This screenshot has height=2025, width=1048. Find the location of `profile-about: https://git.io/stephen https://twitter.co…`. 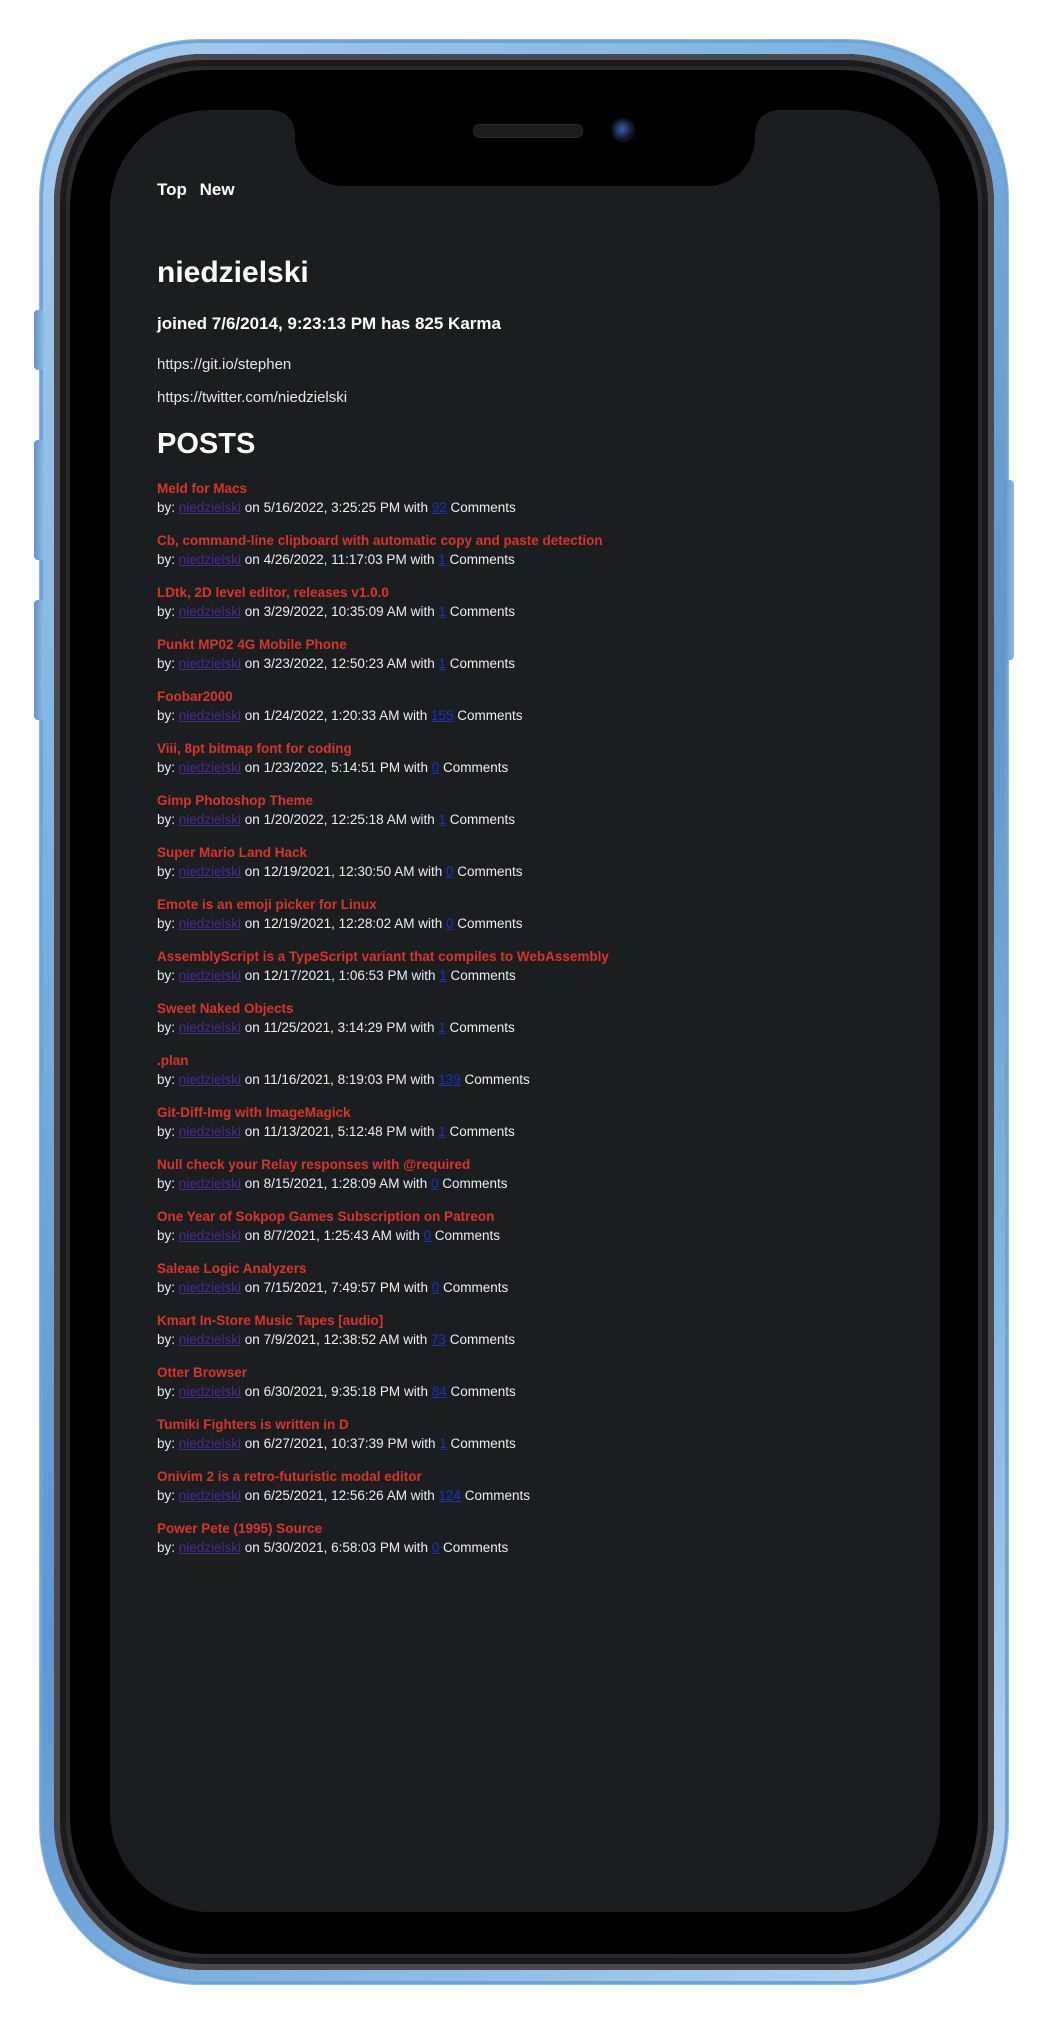

profile-about: https://git.io/stephen https://twitter.co… is located at coordinates (527, 381).